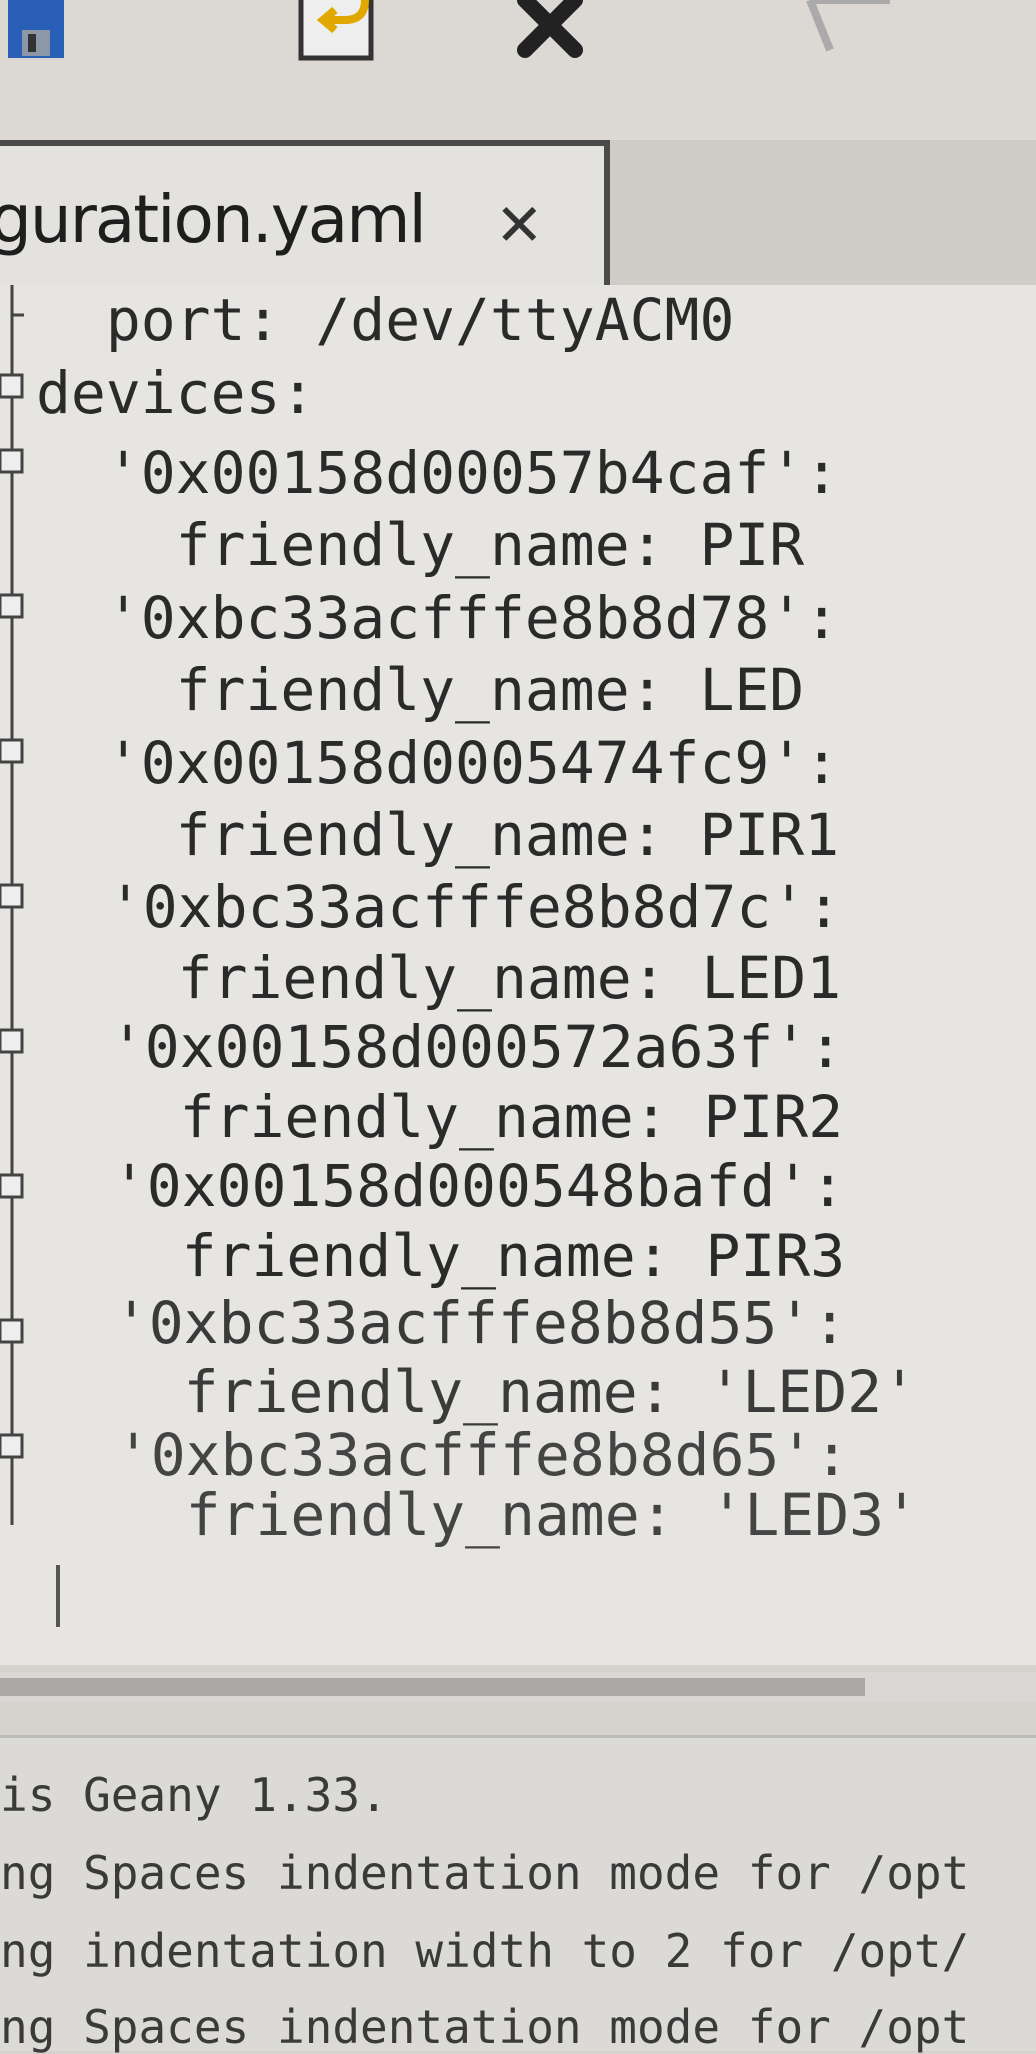  What do you see at coordinates (440, 907) in the screenshot?
I see `code-line: '0xbc33acfffe8b8d7c':` at bounding box center [440, 907].